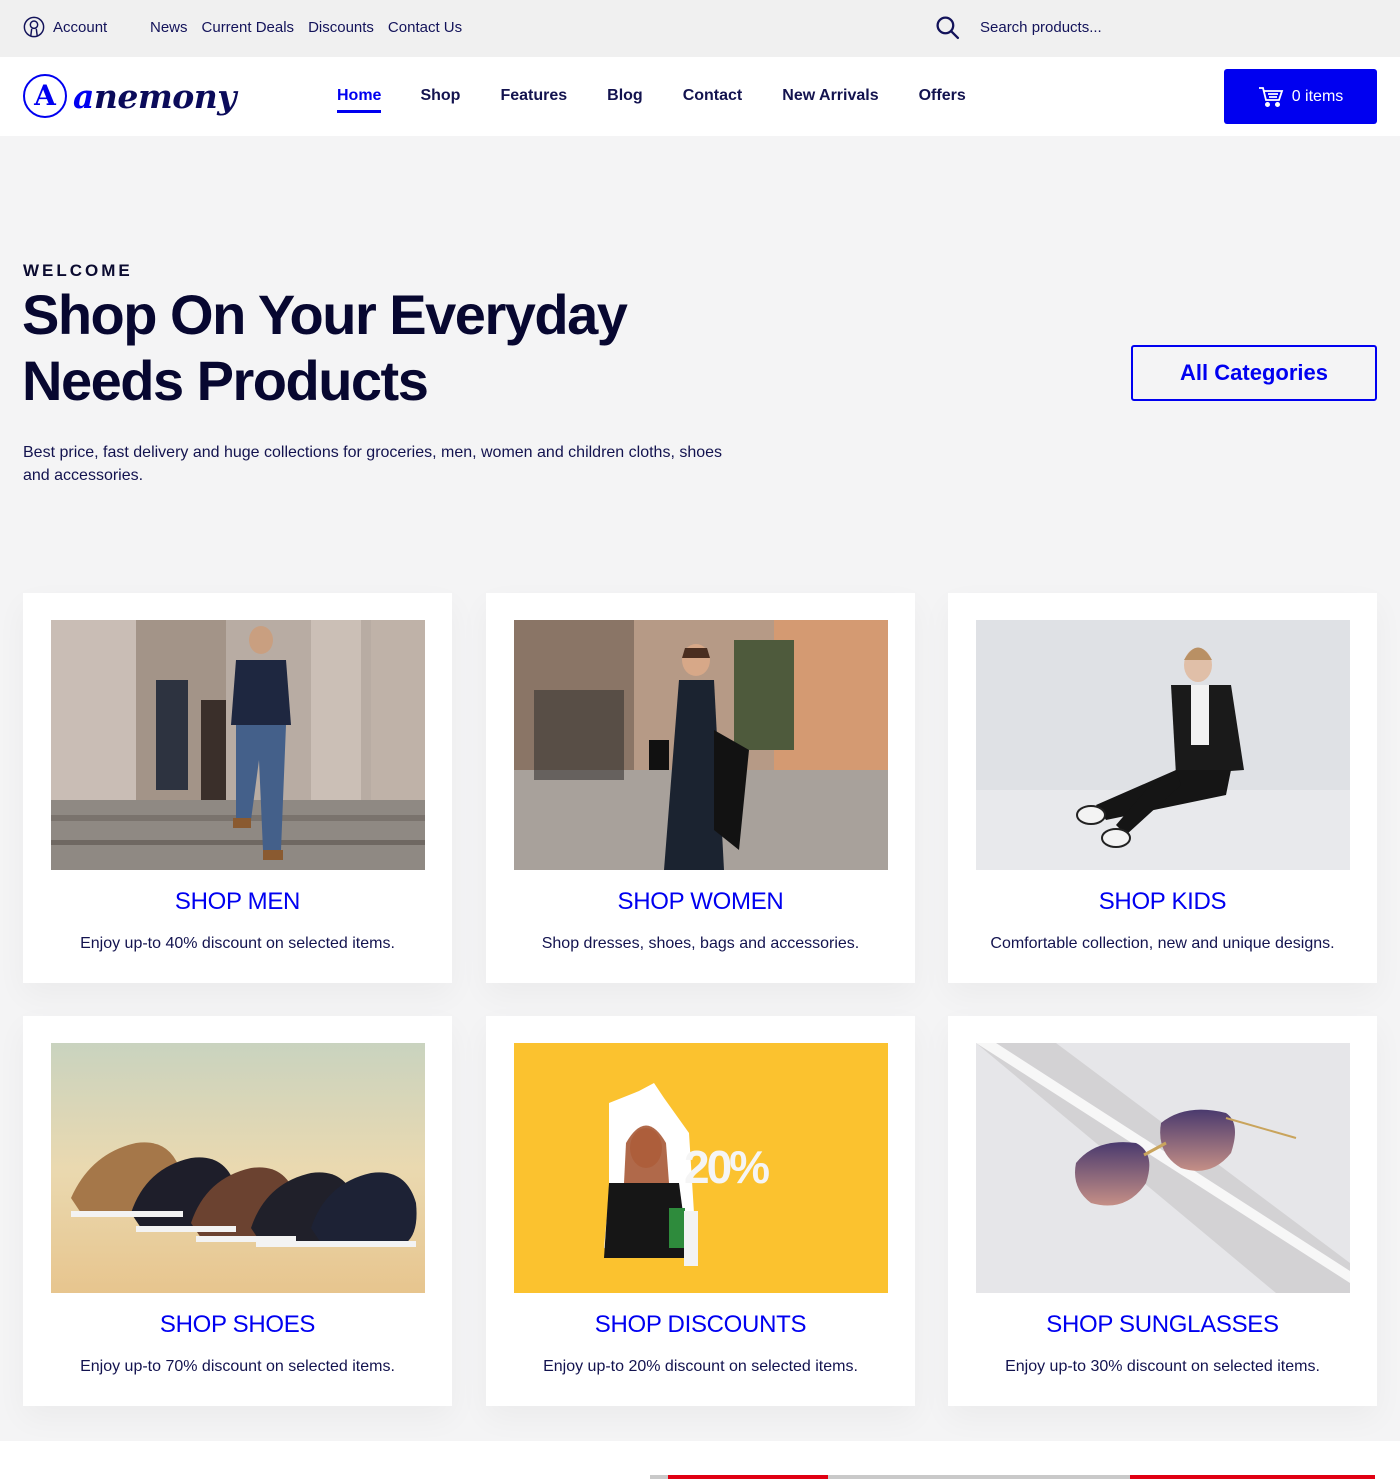  What do you see at coordinates (625, 100) in the screenshot?
I see `nav-blog: Blog` at bounding box center [625, 100].